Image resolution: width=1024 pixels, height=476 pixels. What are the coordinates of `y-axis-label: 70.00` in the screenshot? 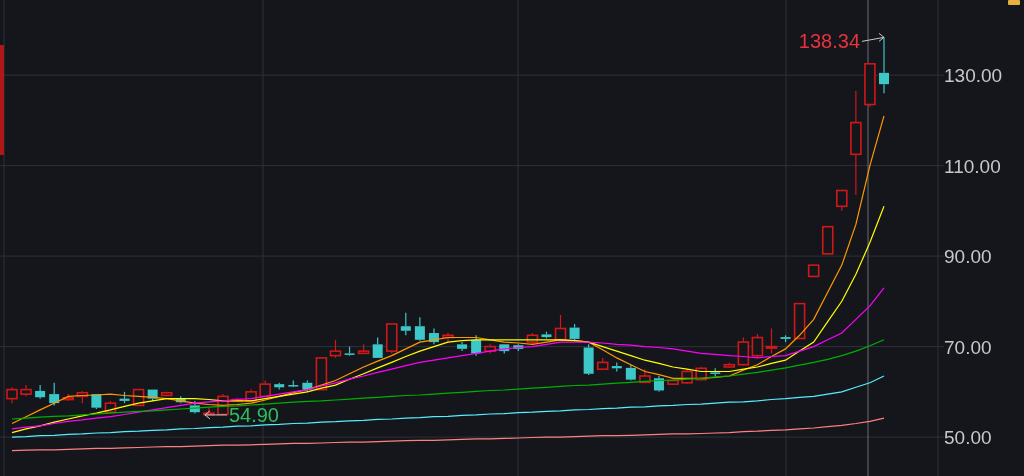 It's located at (968, 347).